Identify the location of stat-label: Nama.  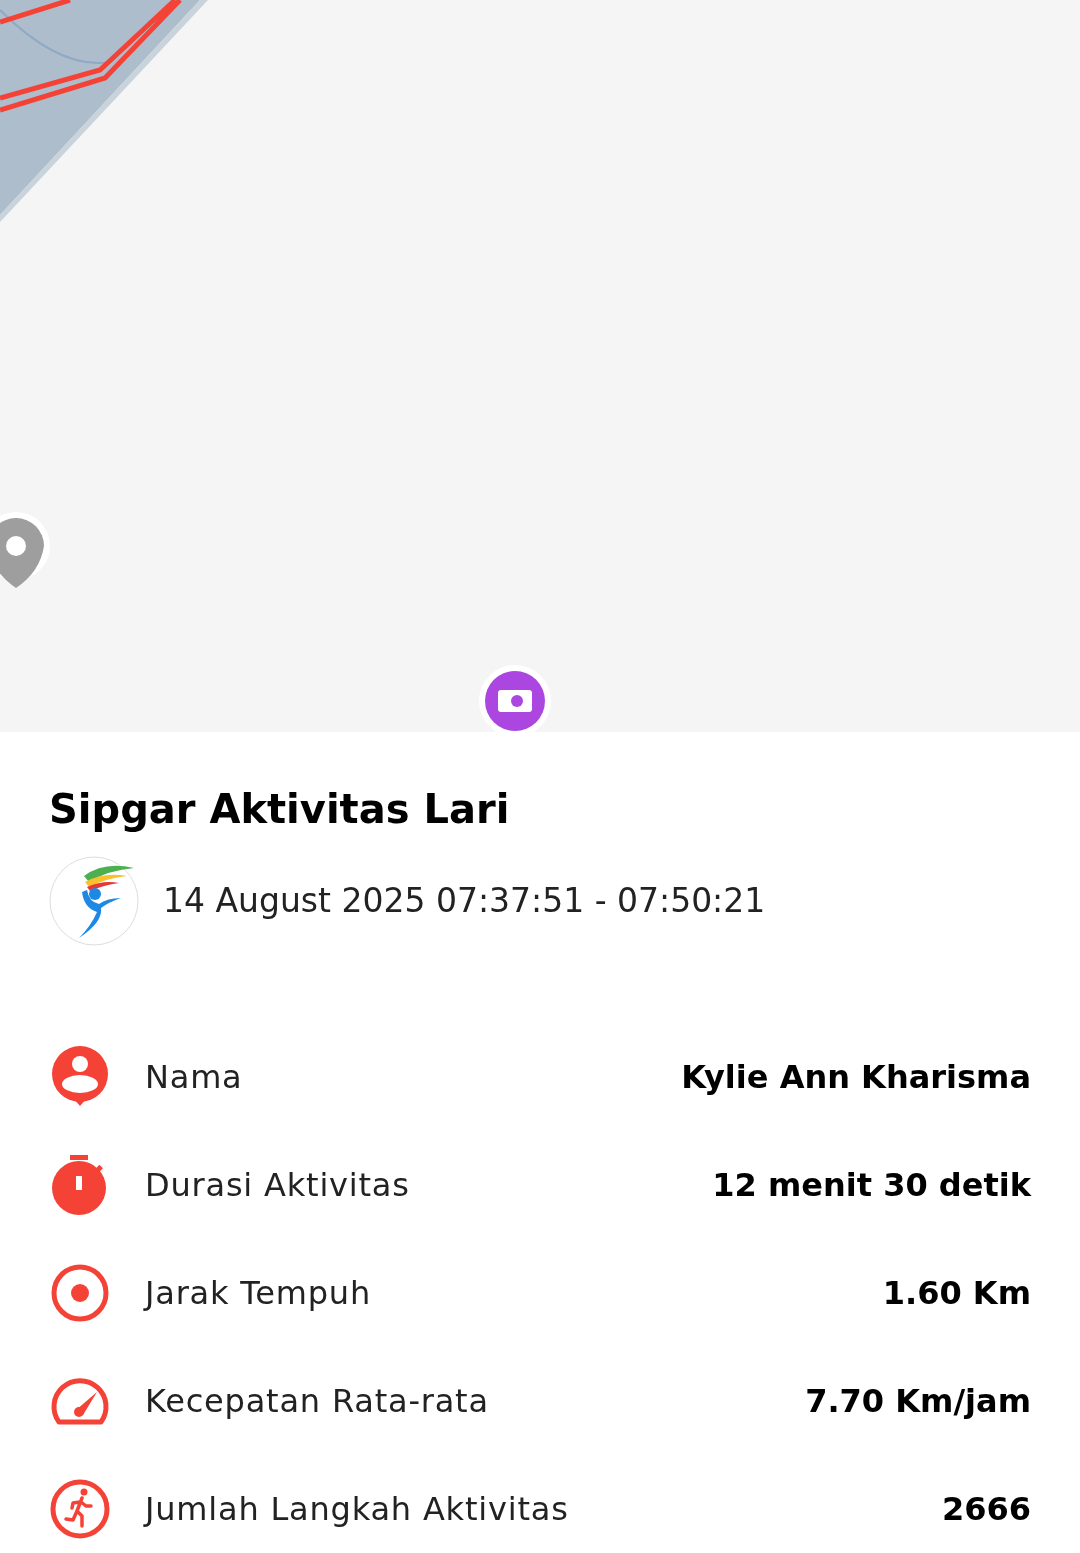
(194, 1077).